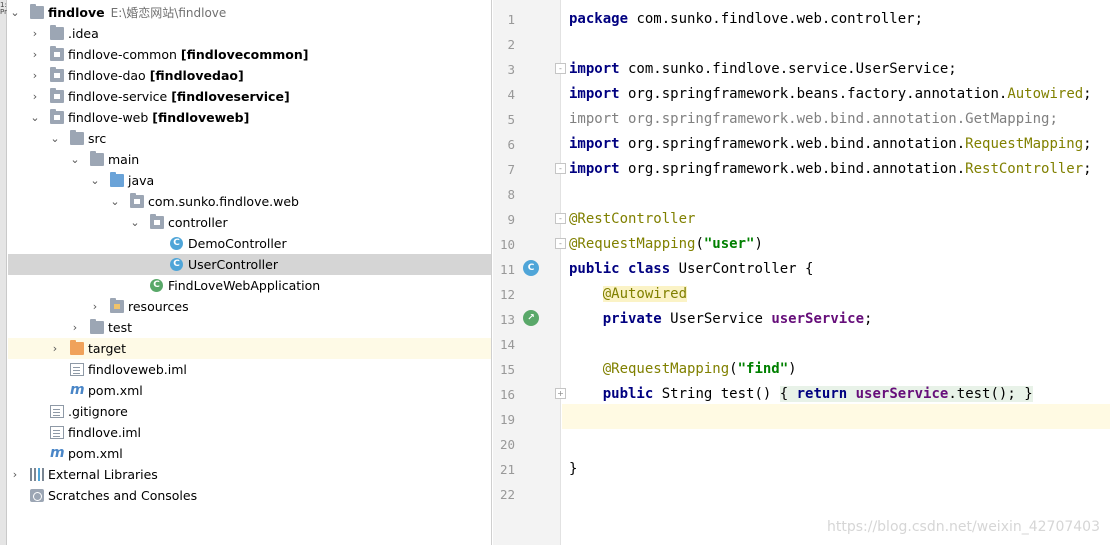 The image size is (1110, 545). What do you see at coordinates (507, 269) in the screenshot?
I see `line-number: 11` at bounding box center [507, 269].